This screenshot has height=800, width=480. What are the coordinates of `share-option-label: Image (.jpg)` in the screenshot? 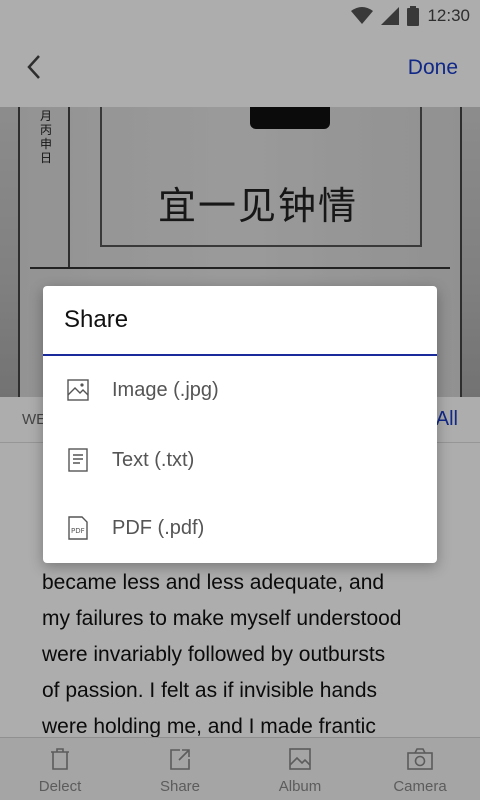 It's located at (165, 389).